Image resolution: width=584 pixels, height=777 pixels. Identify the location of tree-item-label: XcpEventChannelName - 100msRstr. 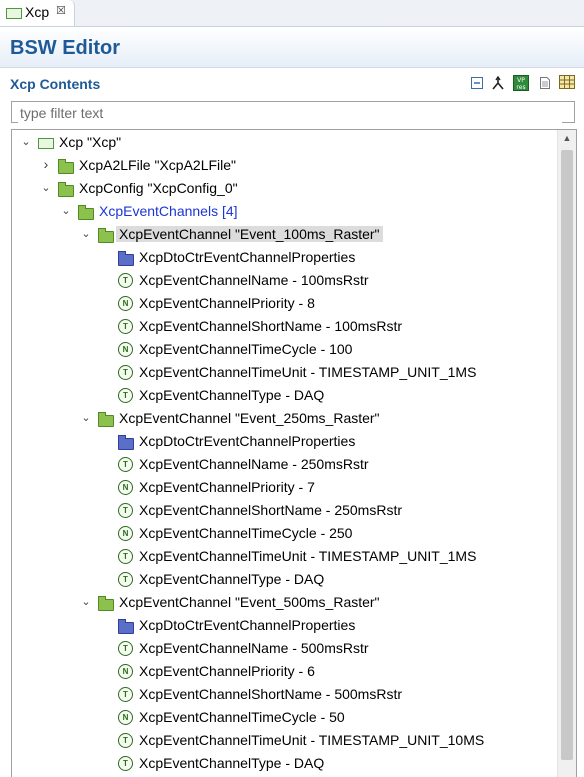
(254, 280).